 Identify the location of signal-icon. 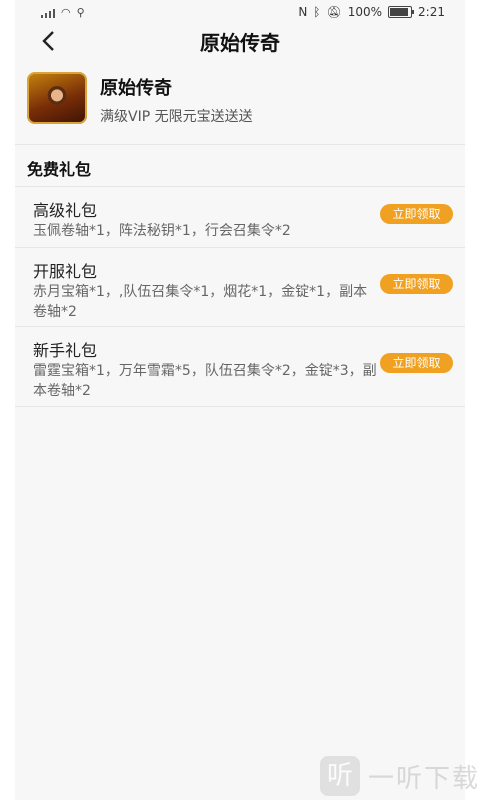
(48, 13).